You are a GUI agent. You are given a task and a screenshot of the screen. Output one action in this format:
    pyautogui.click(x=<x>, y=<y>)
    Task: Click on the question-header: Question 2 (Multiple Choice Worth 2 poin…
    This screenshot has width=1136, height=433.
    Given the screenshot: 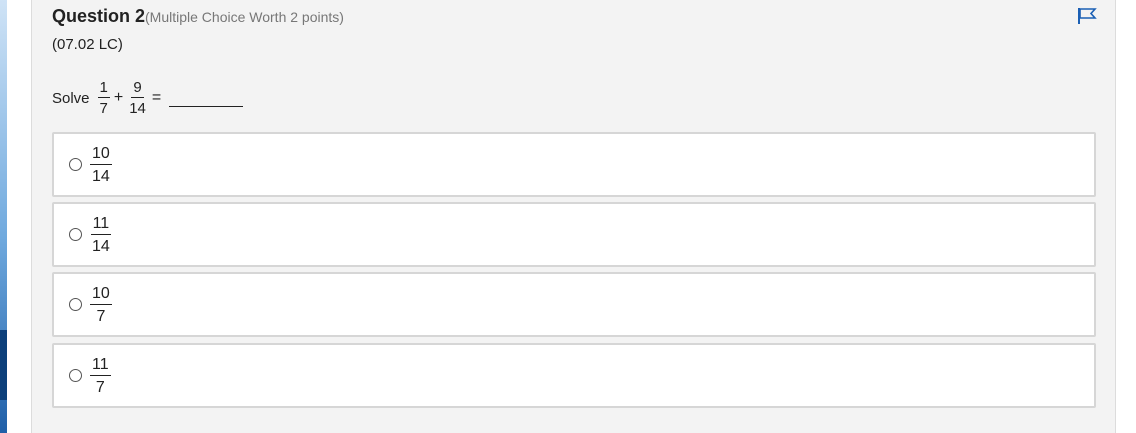 What is the action you would take?
    pyautogui.click(x=198, y=16)
    